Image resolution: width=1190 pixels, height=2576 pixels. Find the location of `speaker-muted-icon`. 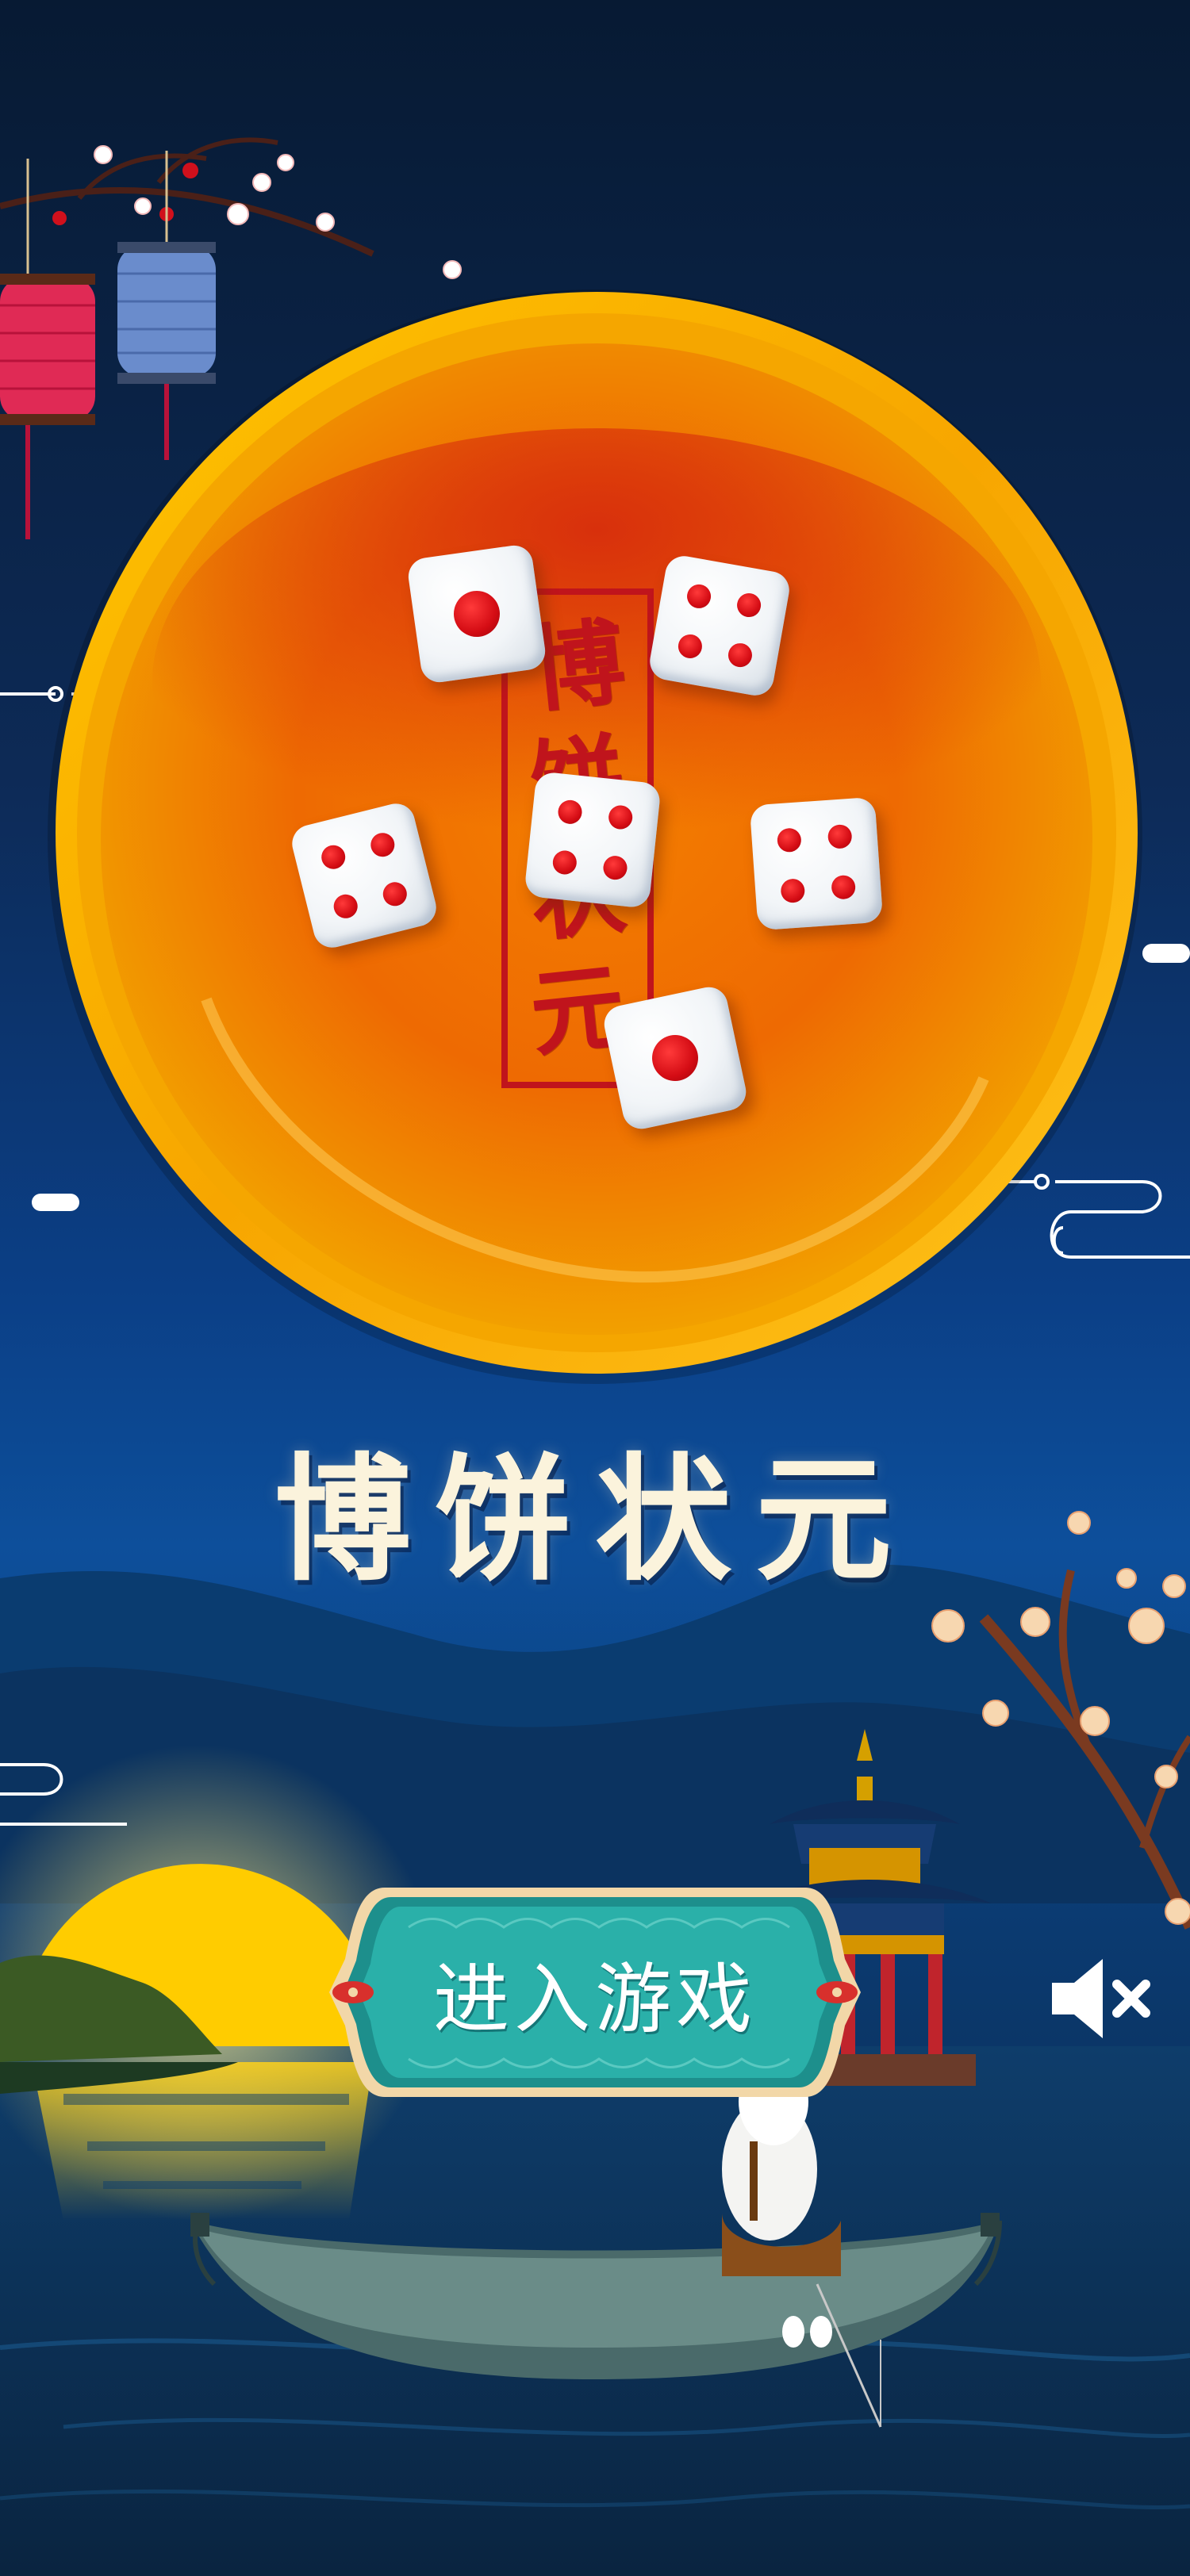

speaker-muted-icon is located at coordinates (1101, 1998).